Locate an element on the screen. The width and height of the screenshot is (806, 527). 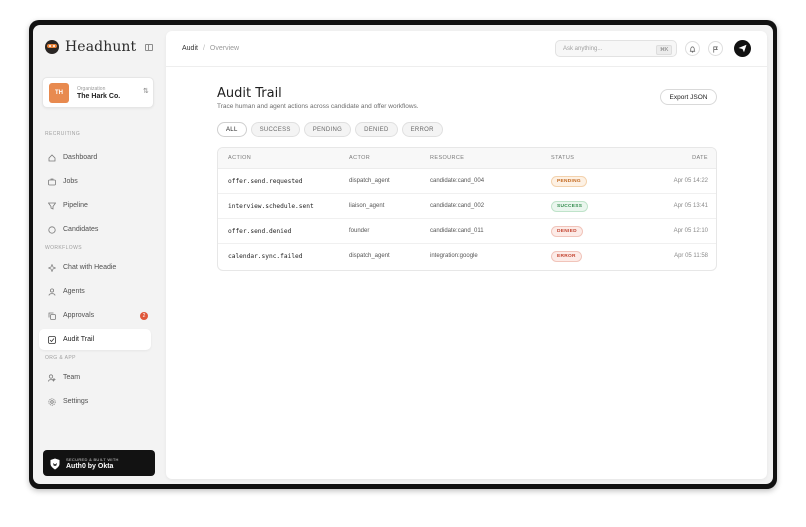
sidebar-item-dashboard: Dashboard is located at coordinates (95, 157).